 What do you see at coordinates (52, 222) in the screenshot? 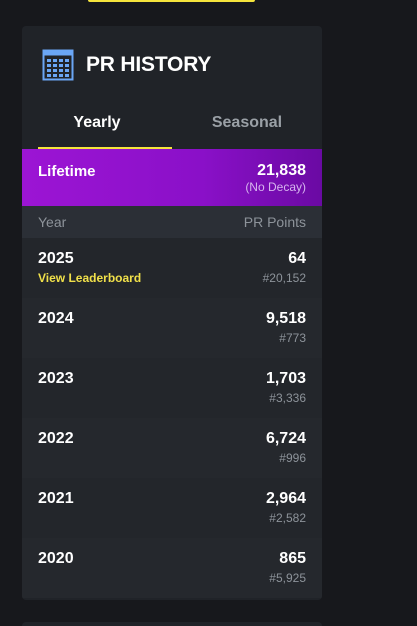
I see `column-header-year: Year` at bounding box center [52, 222].